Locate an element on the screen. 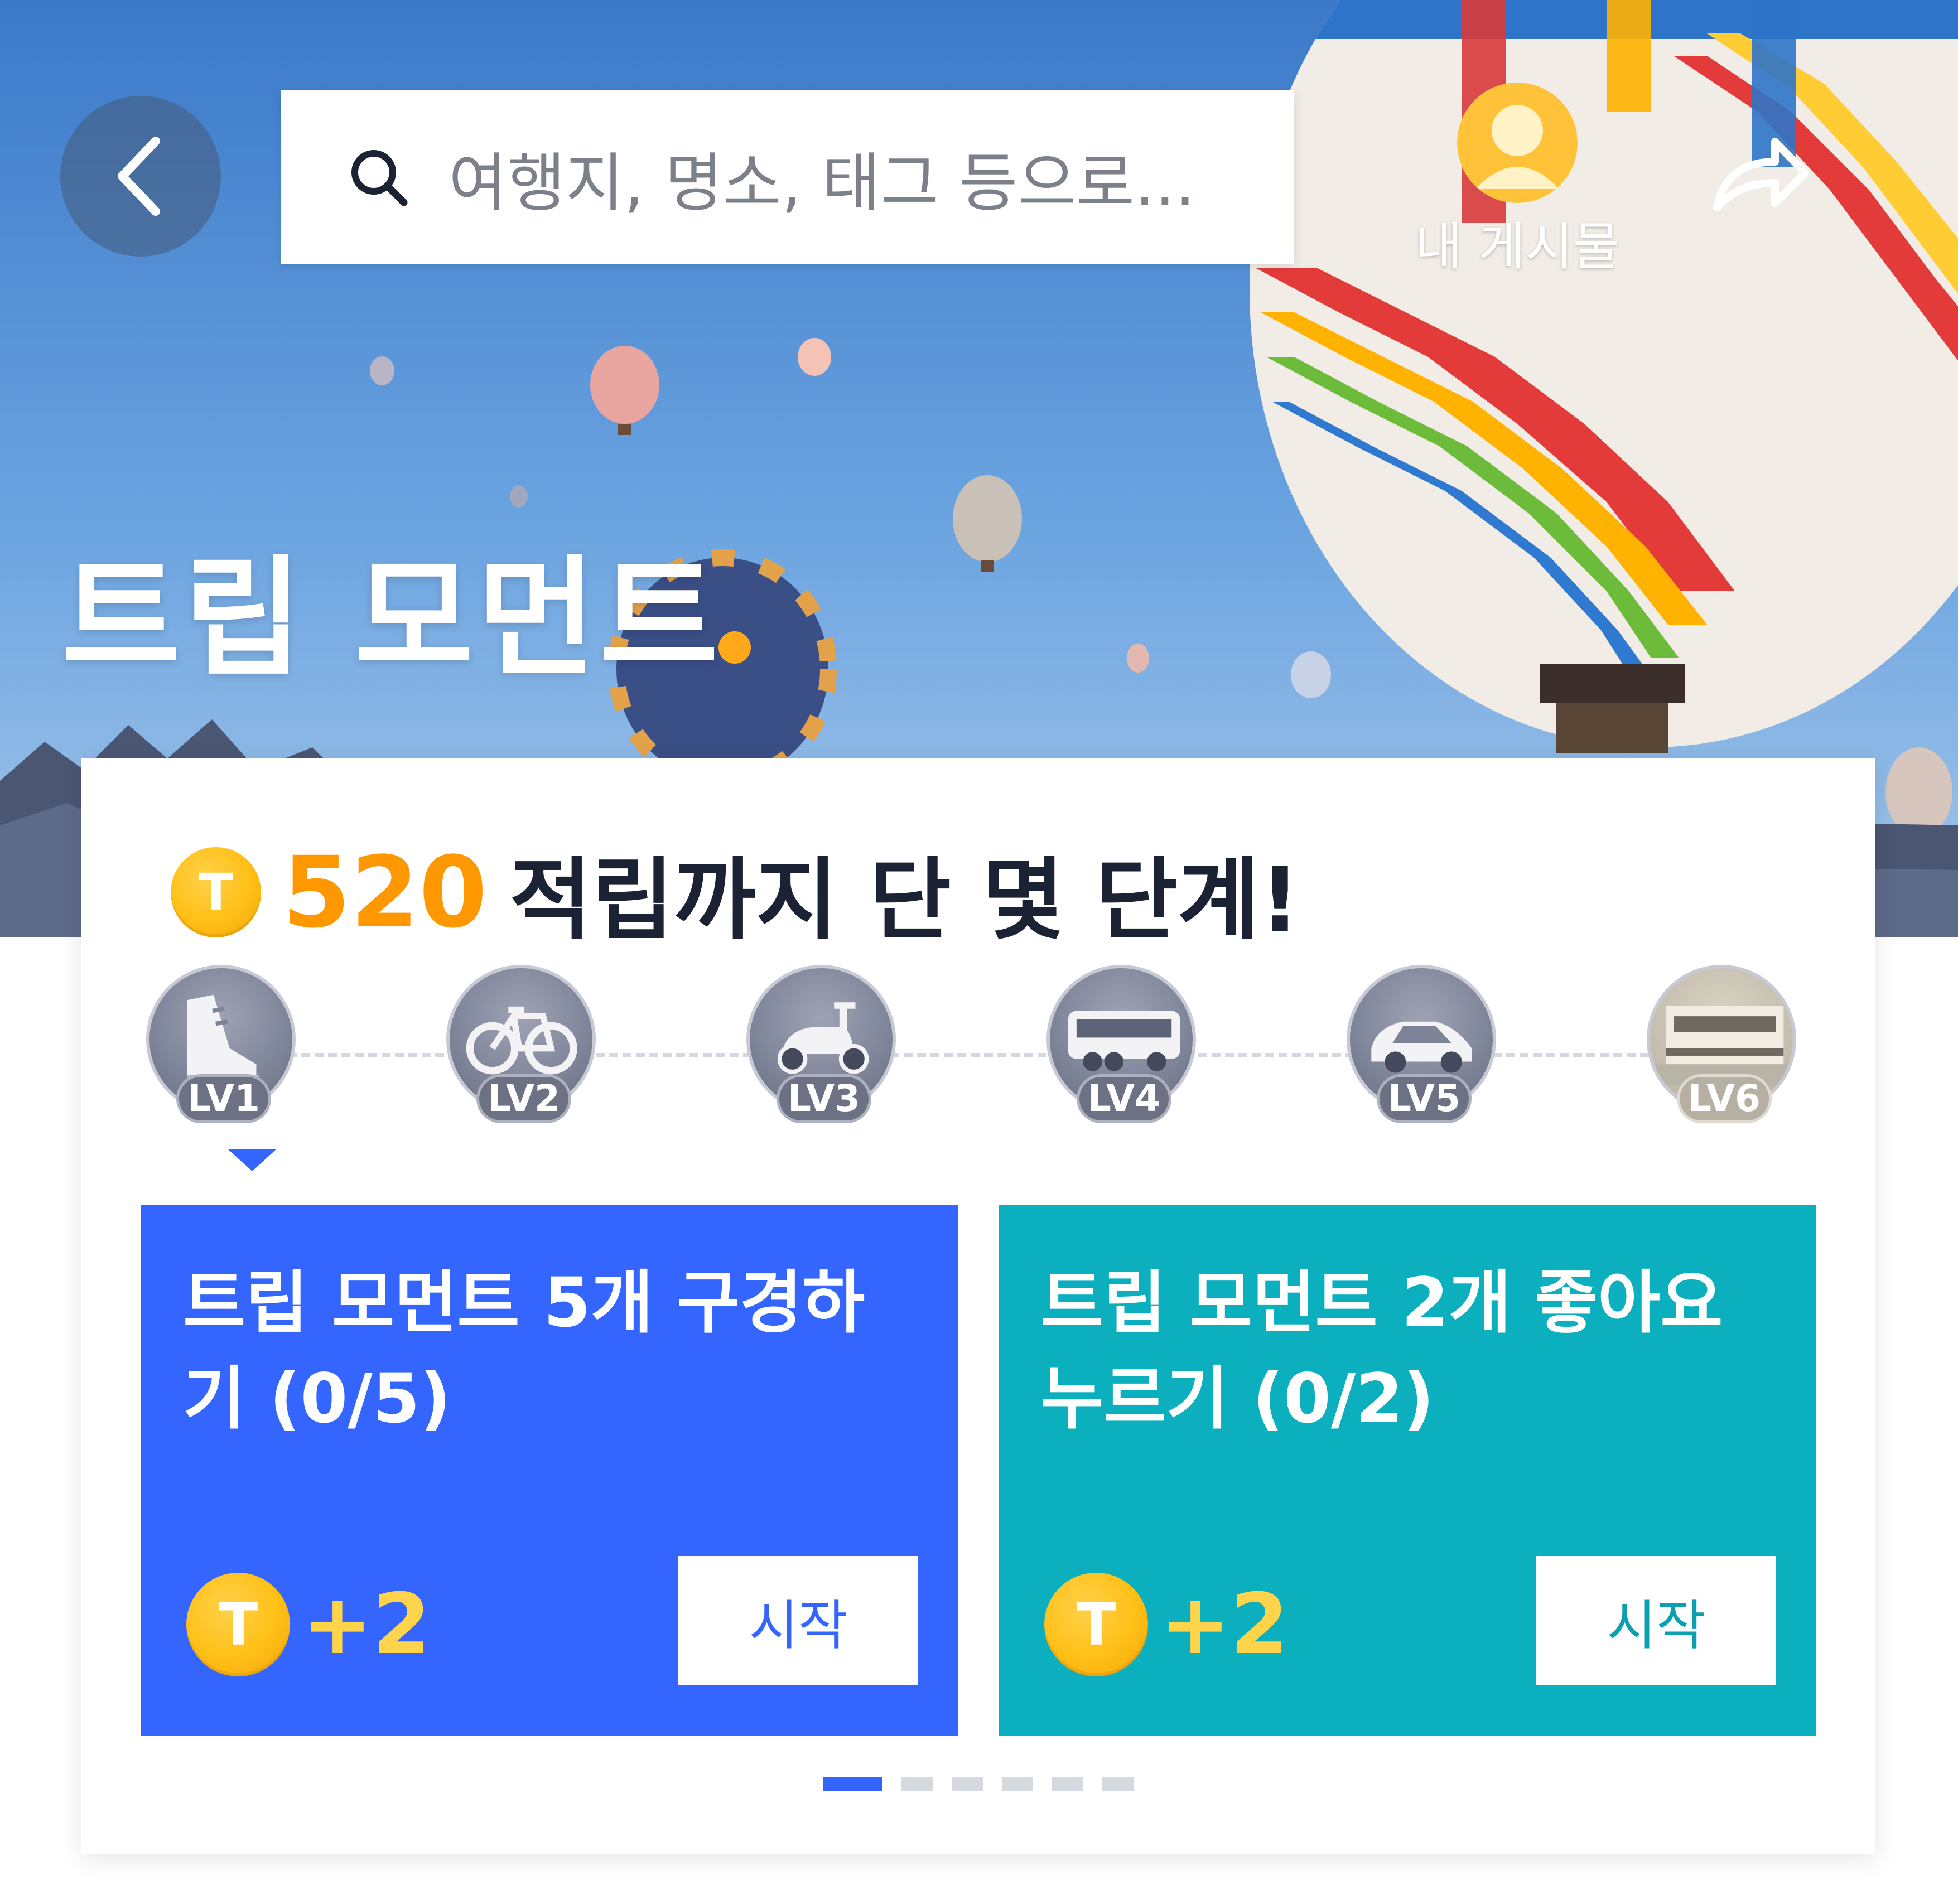 This screenshot has height=1904, width=1958. level-badge: LV4 is located at coordinates (1124, 1098).